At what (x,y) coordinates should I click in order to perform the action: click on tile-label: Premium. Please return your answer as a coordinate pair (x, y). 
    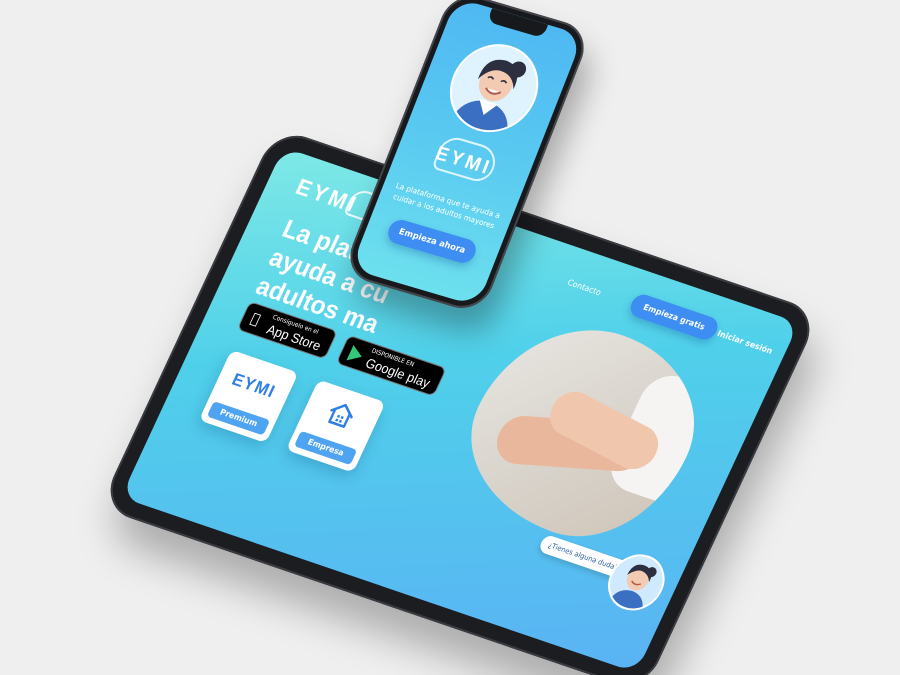
    Looking at the image, I should click on (238, 418).